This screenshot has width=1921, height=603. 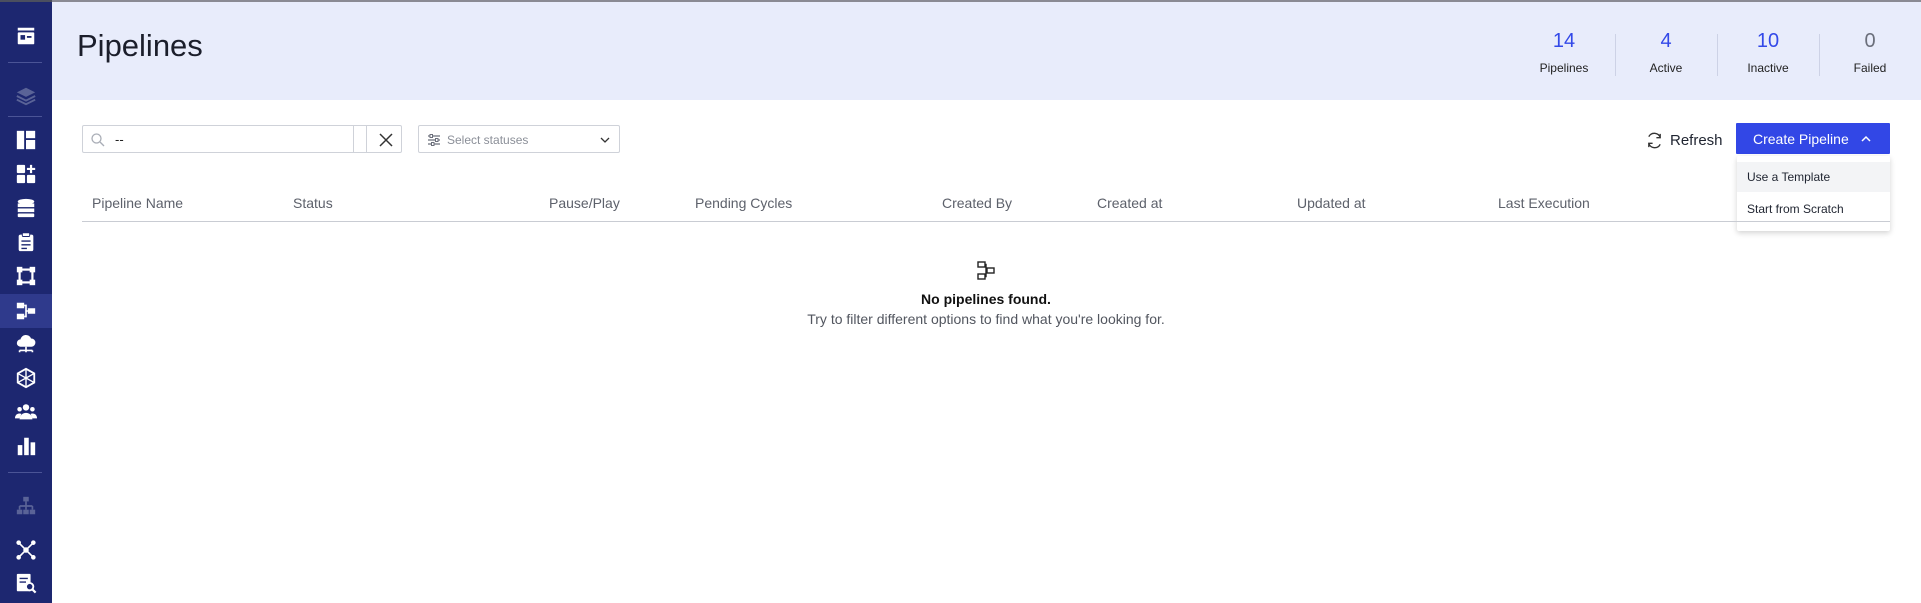 I want to click on chevron-down-icon, so click(x=605, y=140).